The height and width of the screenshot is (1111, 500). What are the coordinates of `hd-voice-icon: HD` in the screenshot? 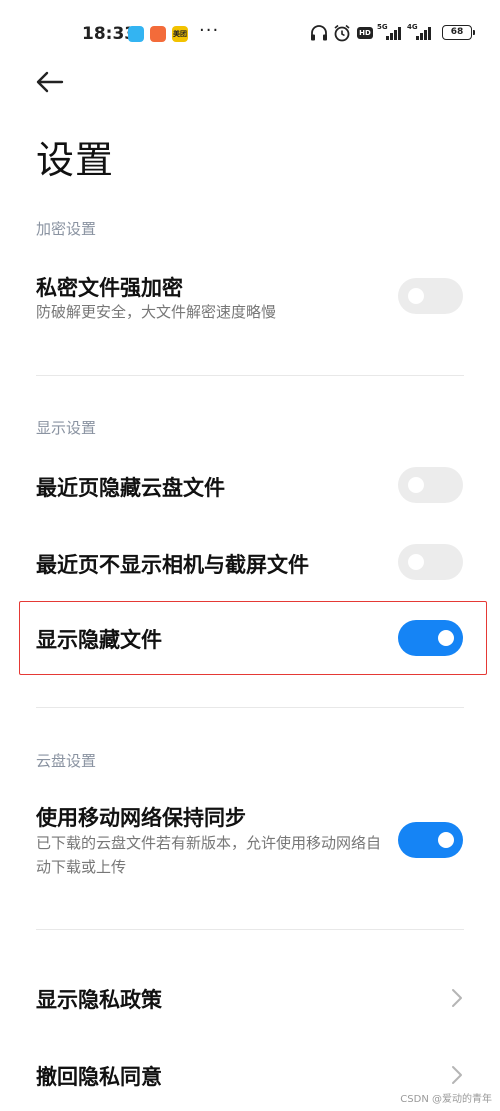 It's located at (365, 33).